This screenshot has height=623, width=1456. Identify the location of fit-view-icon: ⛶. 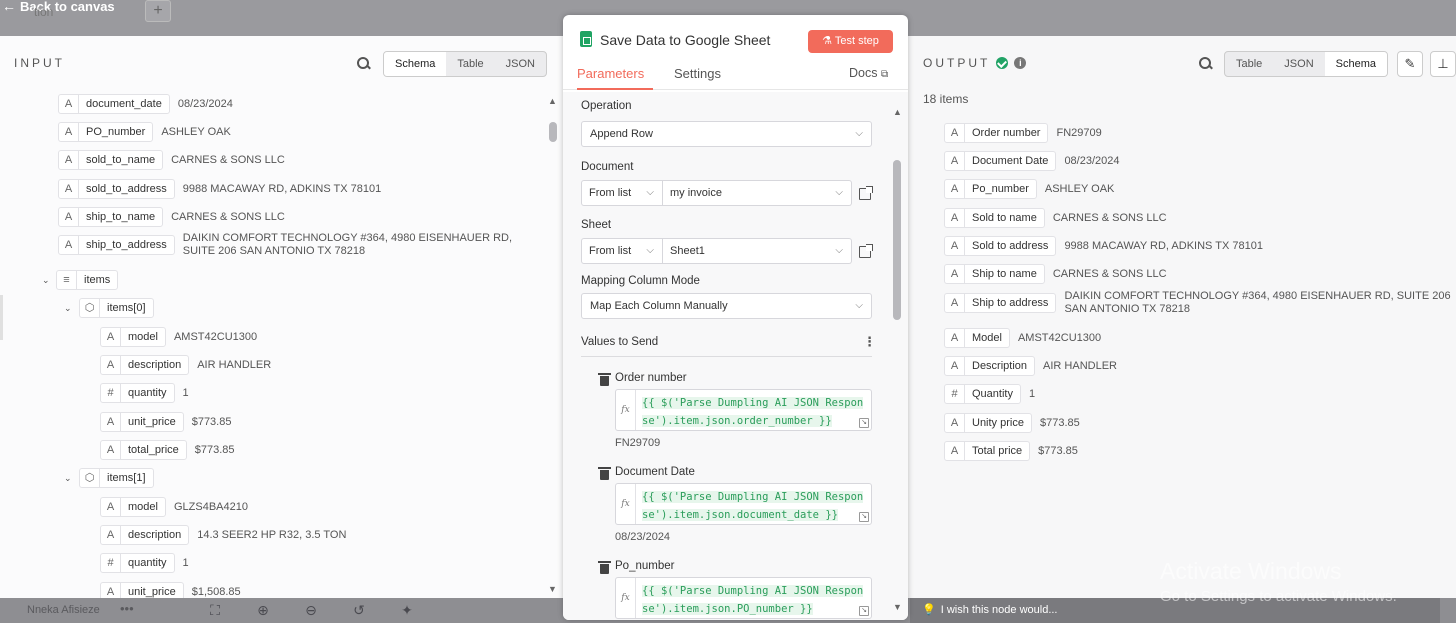
(215, 610).